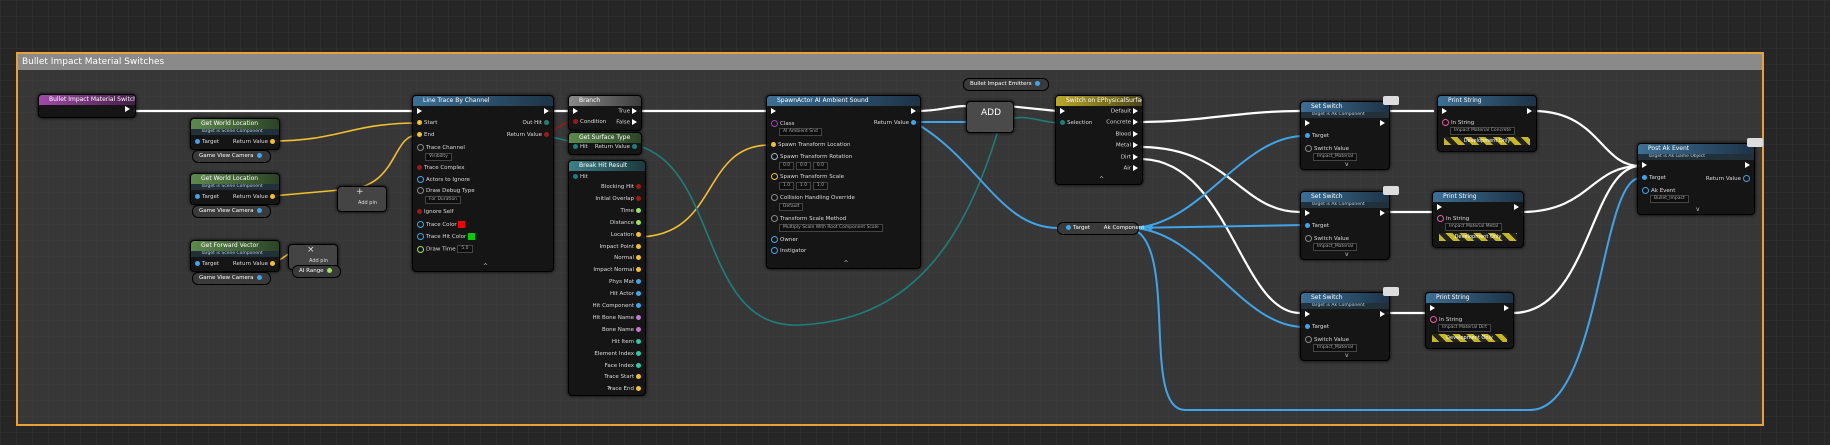 The height and width of the screenshot is (445, 1830). Describe the element at coordinates (618, 306) in the screenshot. I see `break-hit-output-pin: Hit Component` at that location.